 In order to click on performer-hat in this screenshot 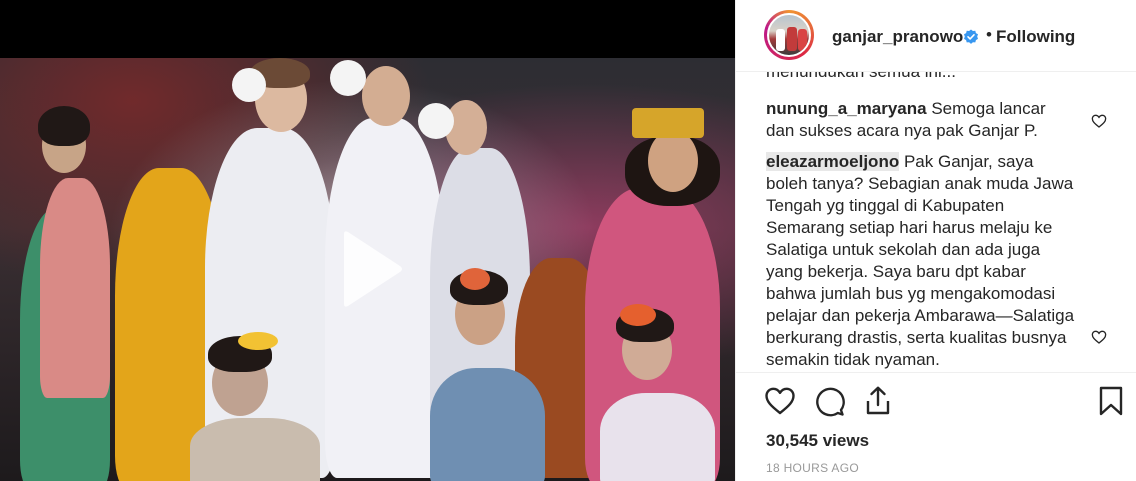, I will do `click(668, 123)`.